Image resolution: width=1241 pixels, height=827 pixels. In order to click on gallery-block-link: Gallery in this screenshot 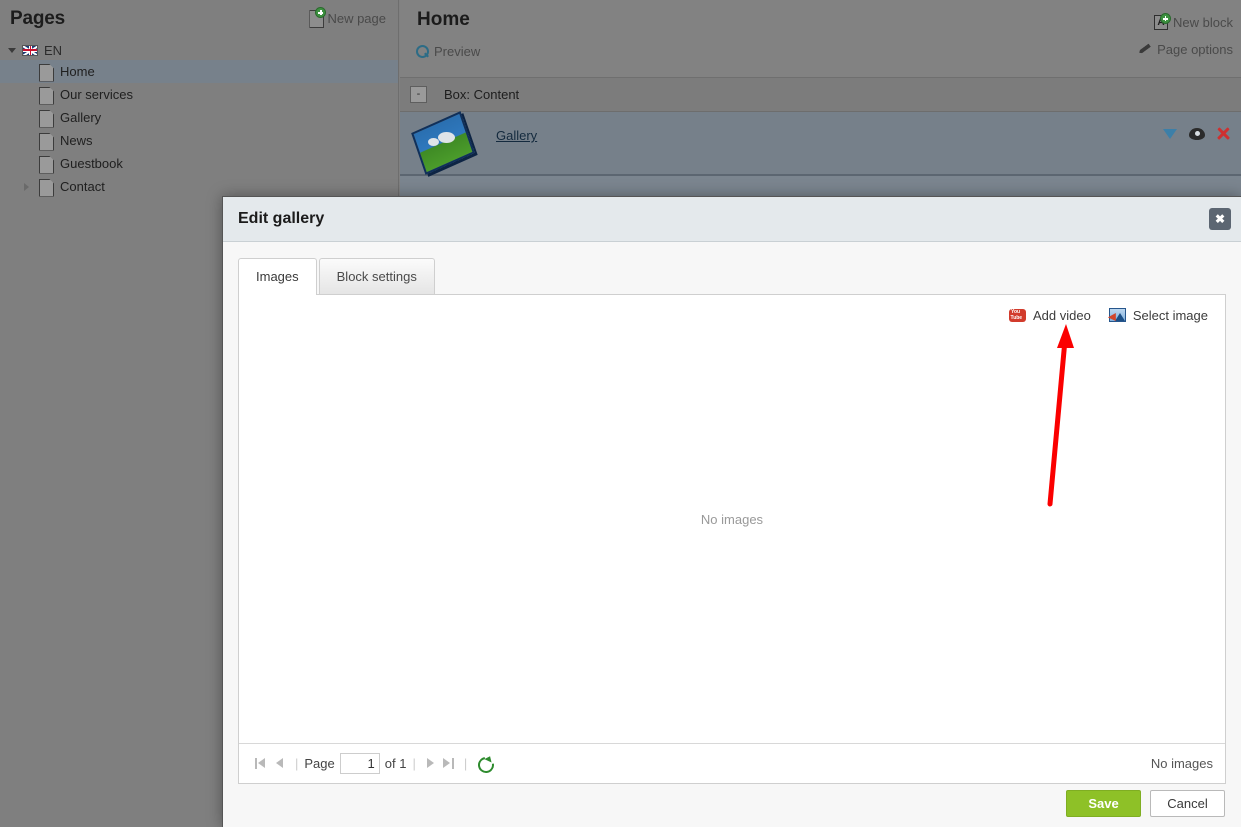, I will do `click(516, 135)`.